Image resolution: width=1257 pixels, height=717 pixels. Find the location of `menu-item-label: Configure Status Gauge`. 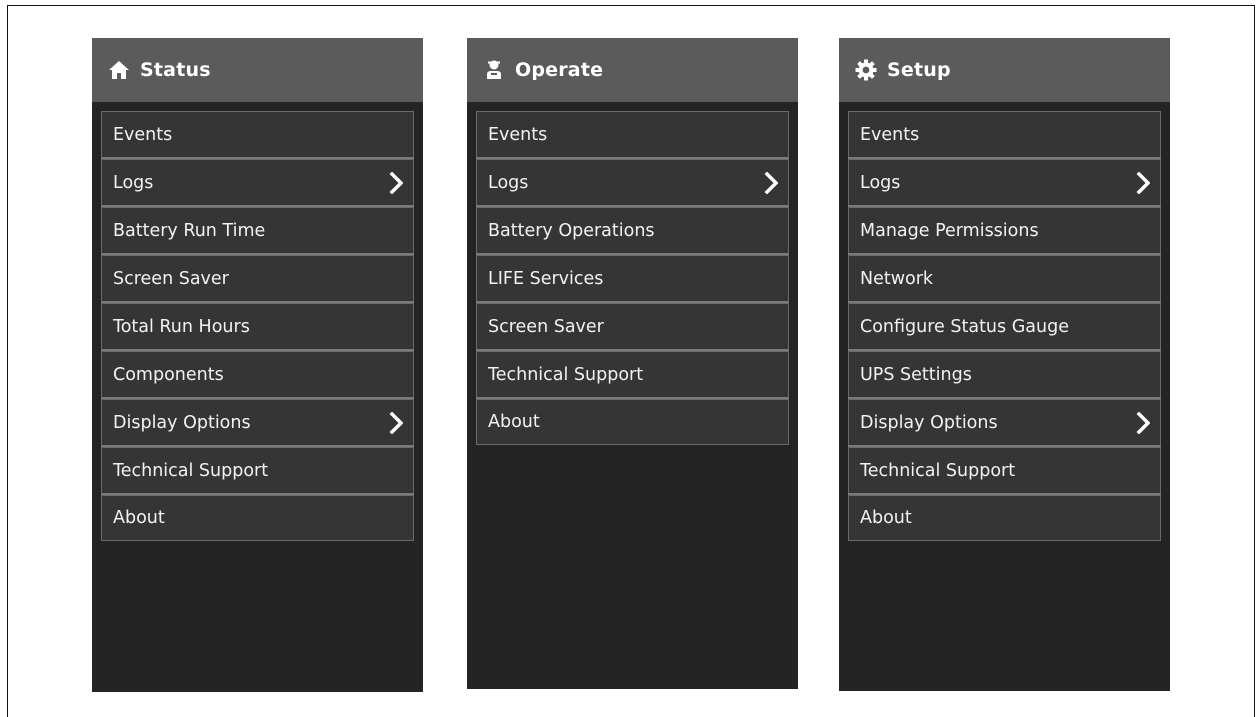

menu-item-label: Configure Status Gauge is located at coordinates (964, 326).